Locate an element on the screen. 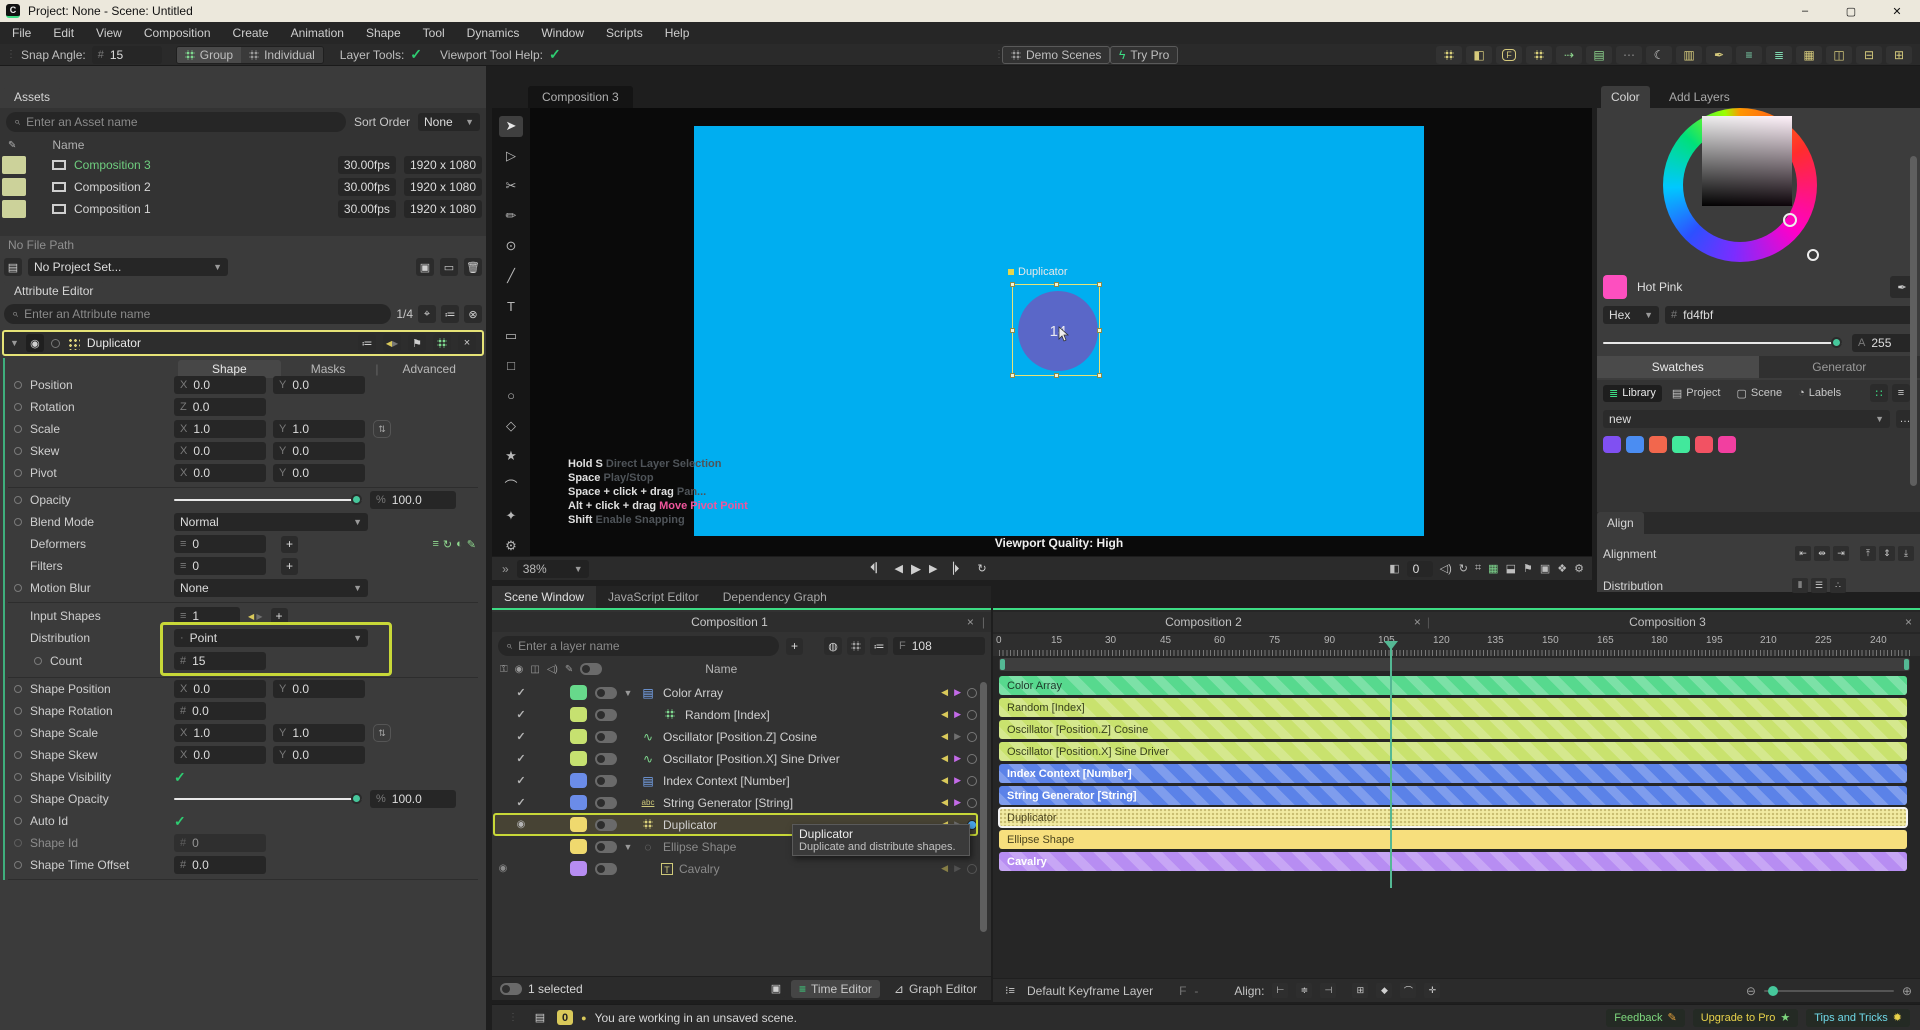 Image resolution: width=1920 pixels, height=1030 pixels. dashed-arrow-icon: ⇢ is located at coordinates (1569, 54).